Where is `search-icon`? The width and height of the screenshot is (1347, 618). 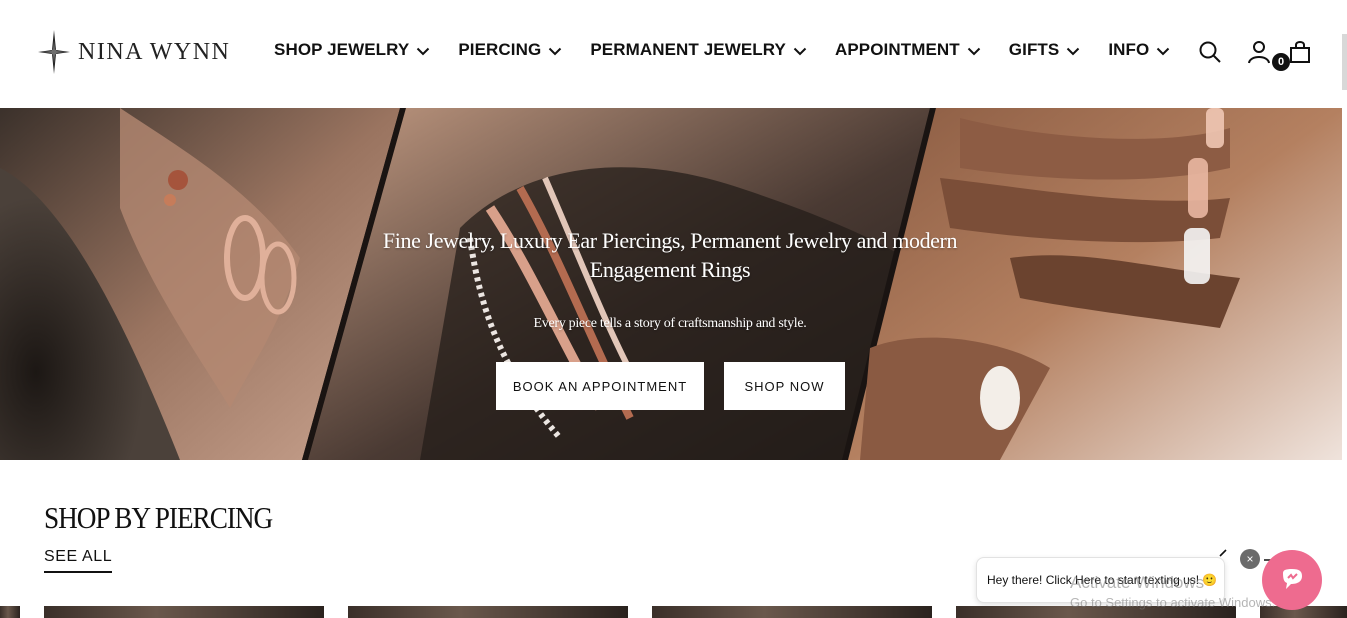
search-icon is located at coordinates (1210, 52).